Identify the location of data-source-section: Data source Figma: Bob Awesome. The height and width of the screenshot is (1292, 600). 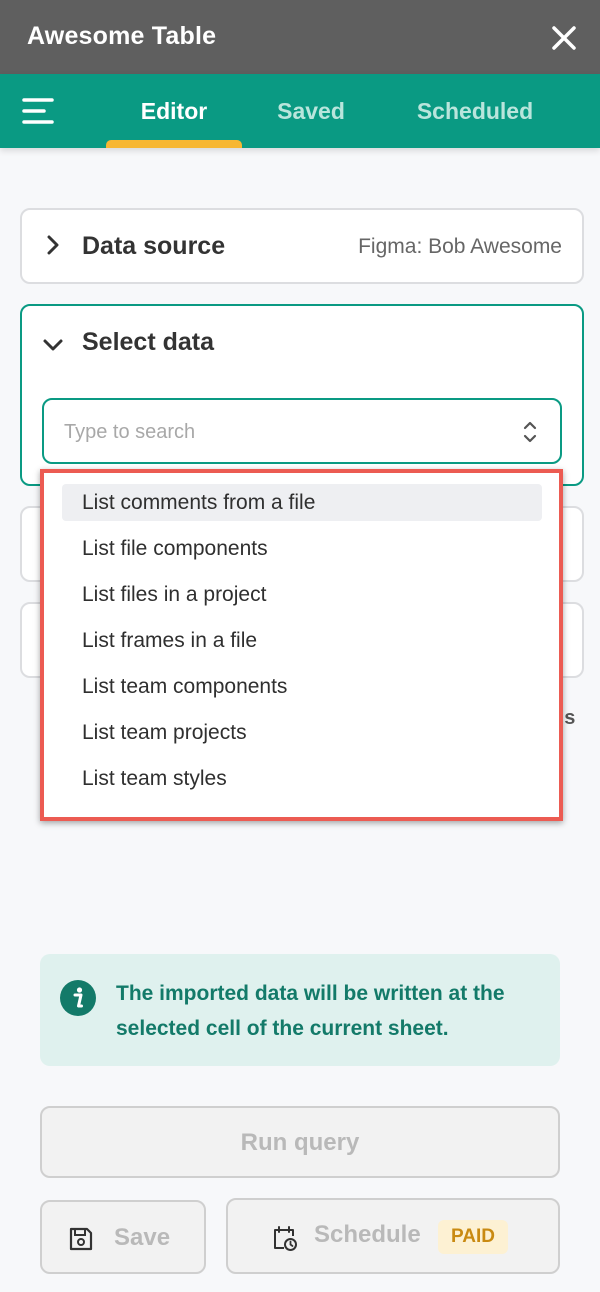
(302, 246).